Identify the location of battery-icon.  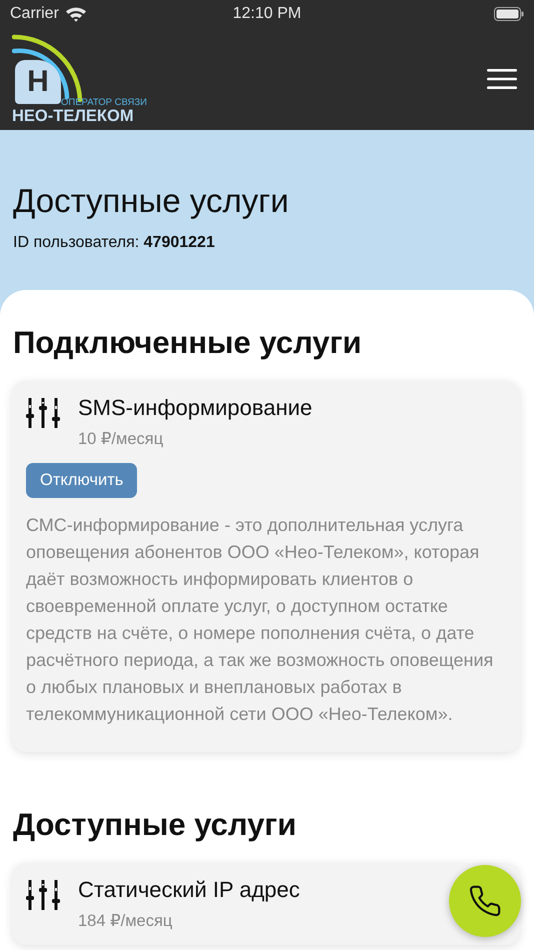
(509, 14).